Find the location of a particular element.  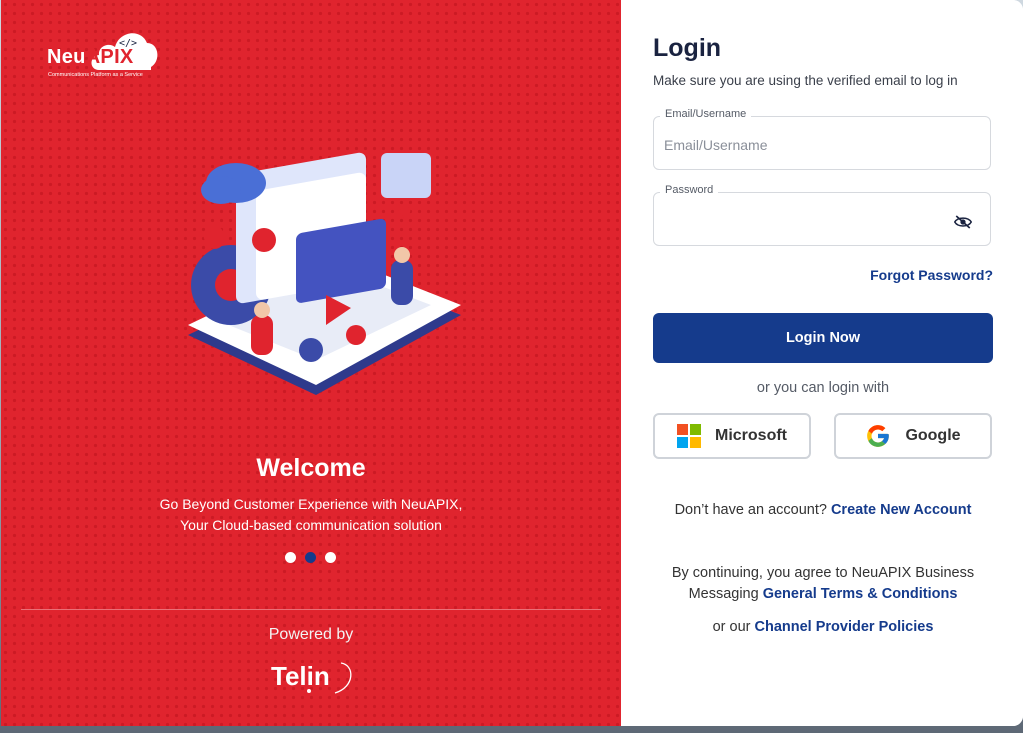

email-input is located at coordinates (804, 145).